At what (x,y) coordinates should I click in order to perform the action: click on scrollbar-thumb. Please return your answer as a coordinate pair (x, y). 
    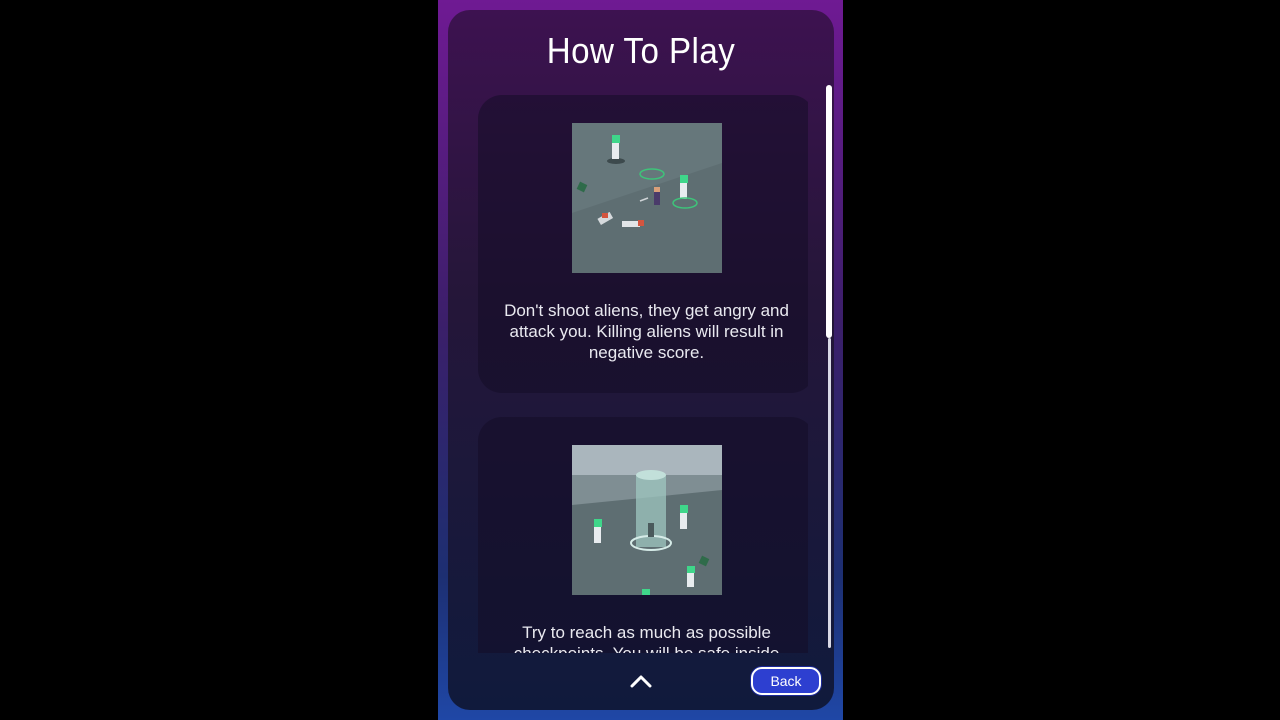
    Looking at the image, I should click on (829, 211).